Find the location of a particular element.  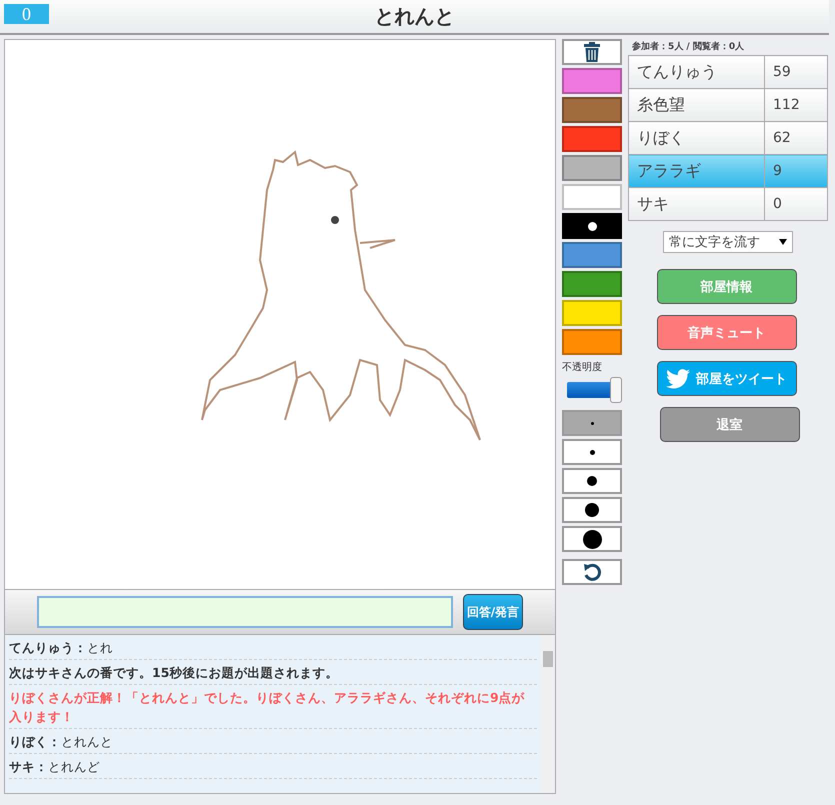

chat-message: りぼくさんが正解！「とれんと」でした。りぼくさん、アララギさん、それぞれに9点が入ります！ is located at coordinates (273, 707).